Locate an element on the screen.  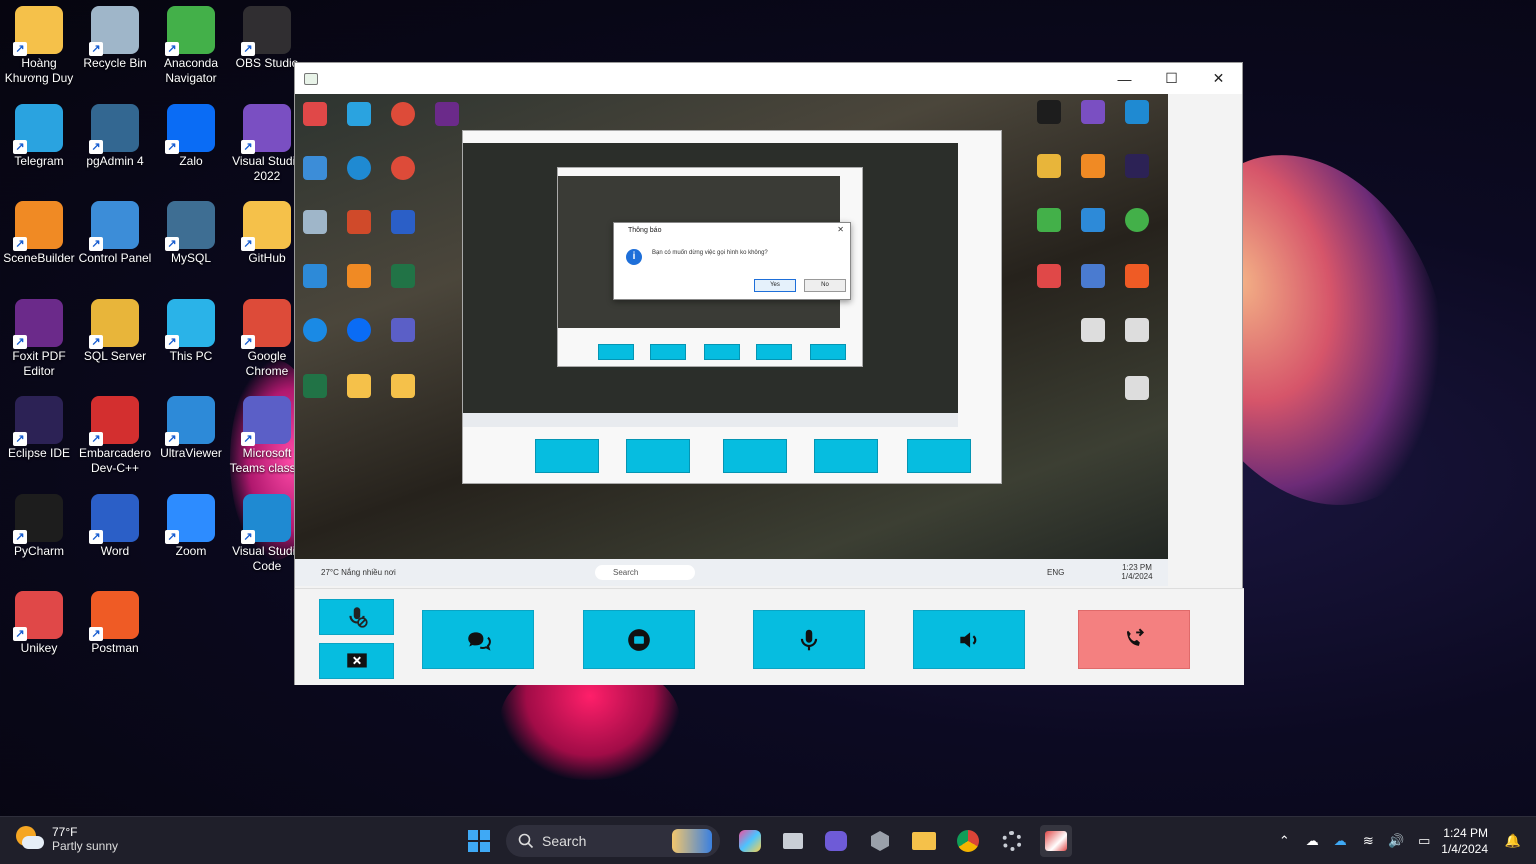
hexagon-app-icon is located at coordinates (880, 841).